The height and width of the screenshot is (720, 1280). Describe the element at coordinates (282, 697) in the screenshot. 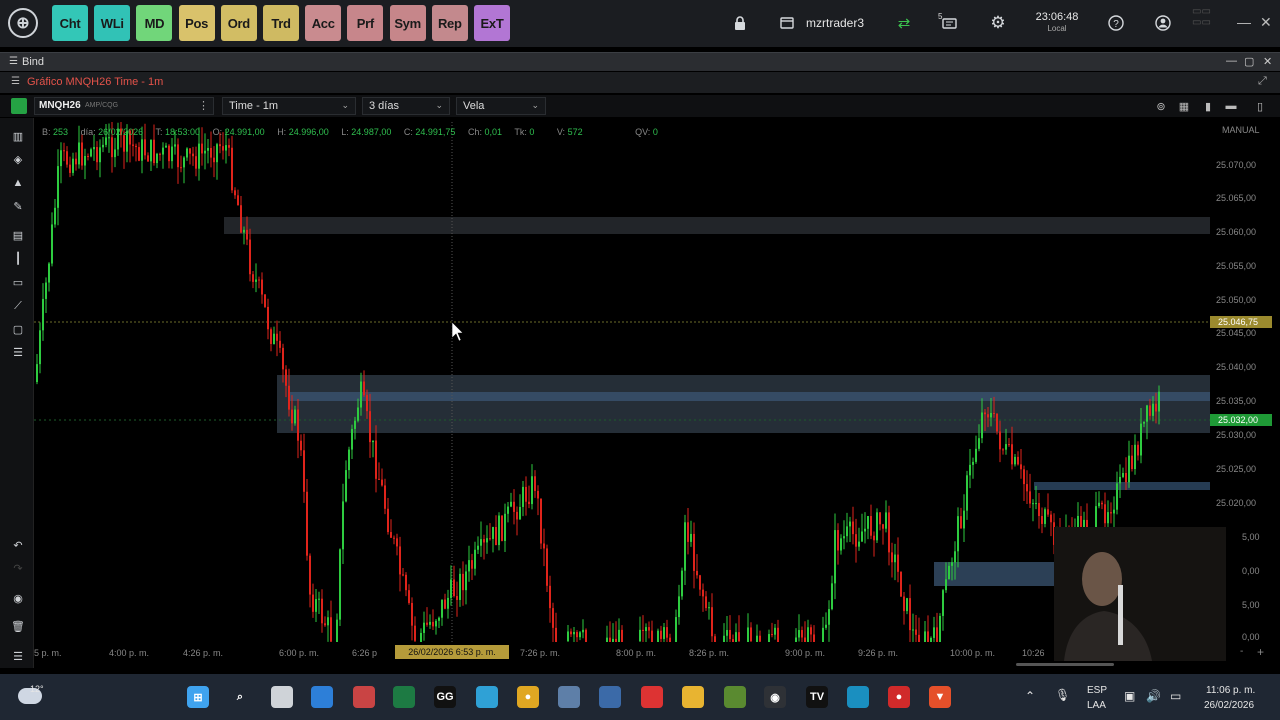

I see `task-view-icon` at that location.